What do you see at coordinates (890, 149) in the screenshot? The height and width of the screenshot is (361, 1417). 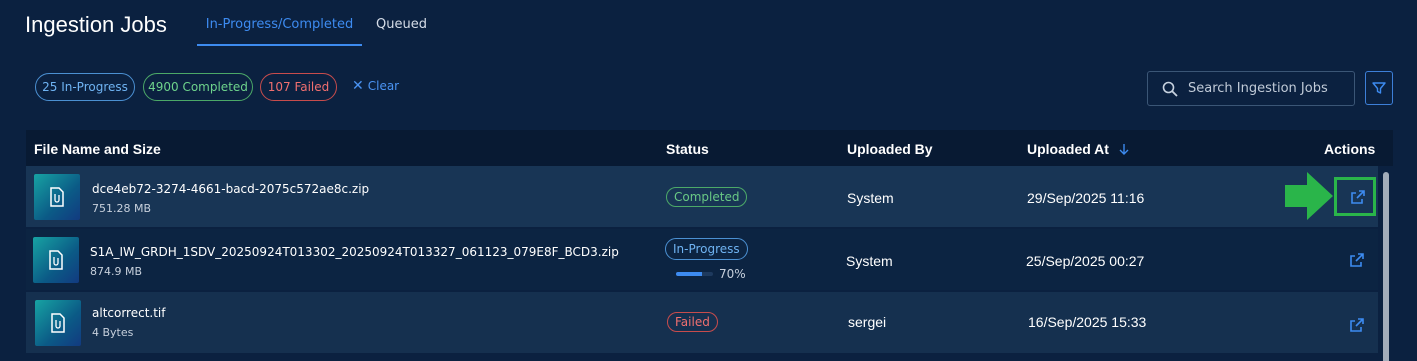 I see `column-uploaded-by: Uploaded By` at bounding box center [890, 149].